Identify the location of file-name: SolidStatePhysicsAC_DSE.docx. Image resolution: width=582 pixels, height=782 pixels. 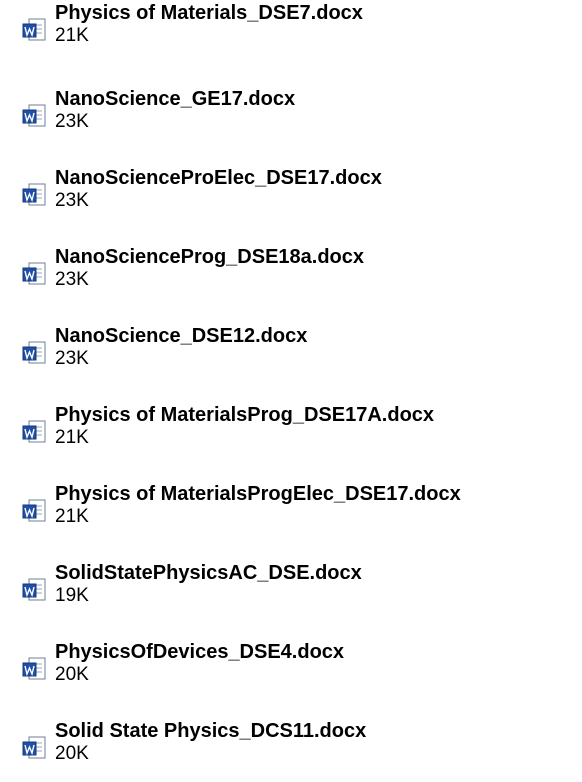
(208, 573).